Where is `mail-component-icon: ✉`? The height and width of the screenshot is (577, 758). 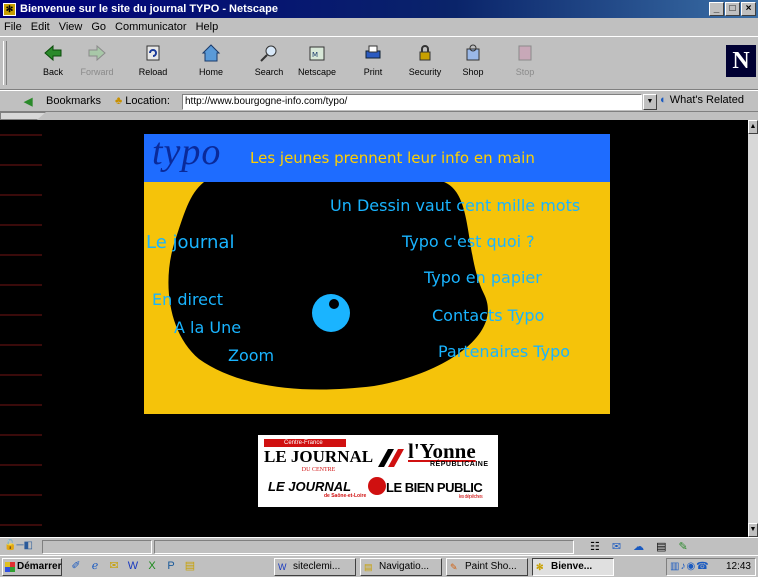 mail-component-icon: ✉ is located at coordinates (616, 546).